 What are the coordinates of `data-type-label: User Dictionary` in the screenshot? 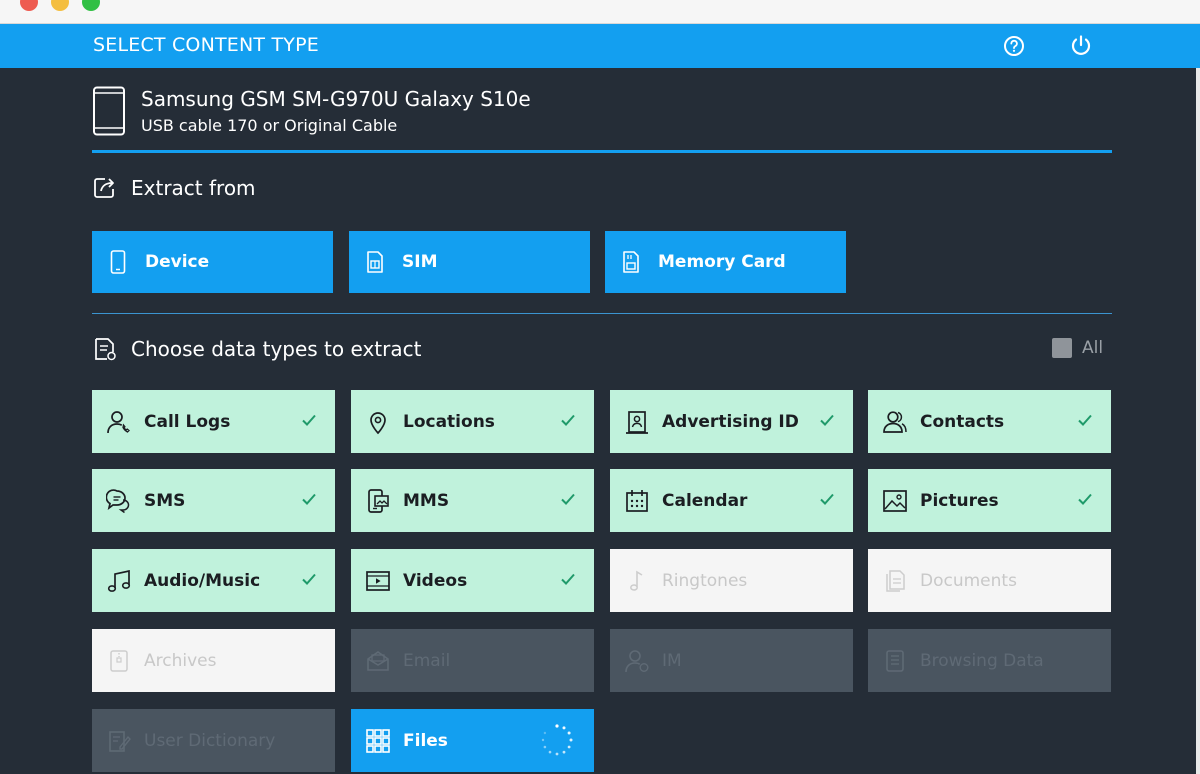 It's located at (210, 740).